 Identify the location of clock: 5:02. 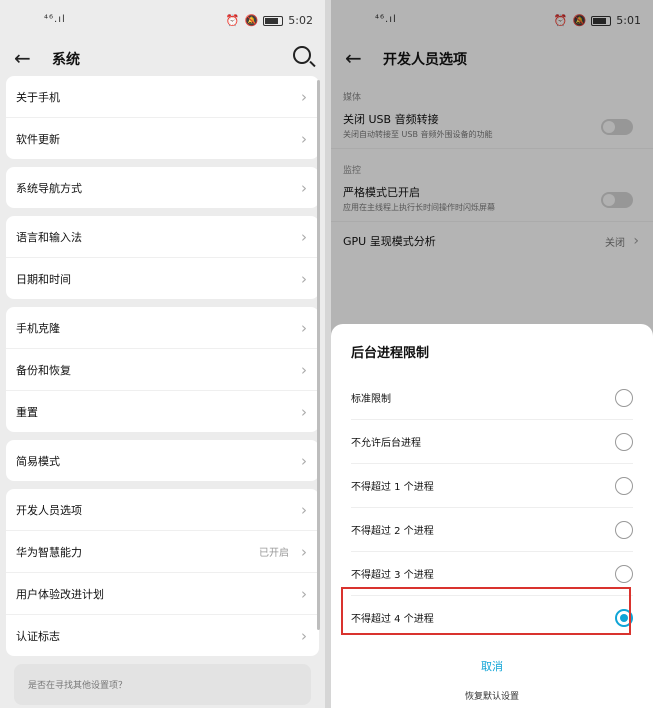
(300, 20).